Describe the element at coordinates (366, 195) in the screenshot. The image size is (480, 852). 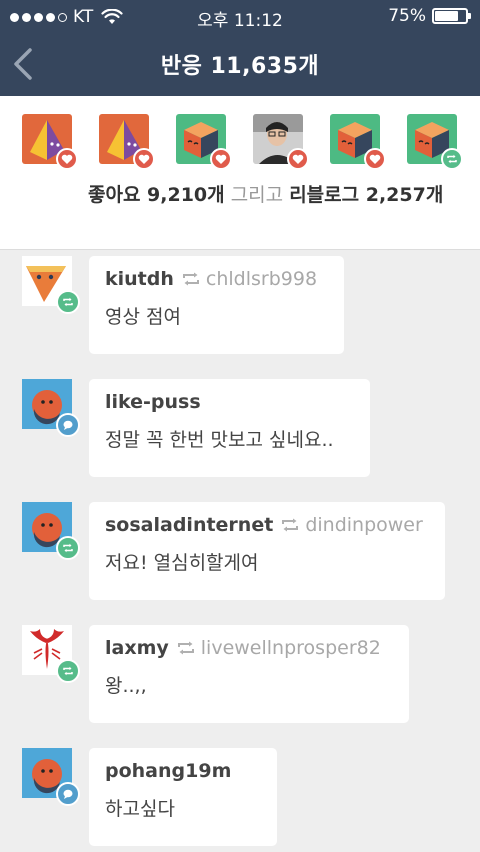
I see `reblogs-count: 리블로그 2,257개` at that location.